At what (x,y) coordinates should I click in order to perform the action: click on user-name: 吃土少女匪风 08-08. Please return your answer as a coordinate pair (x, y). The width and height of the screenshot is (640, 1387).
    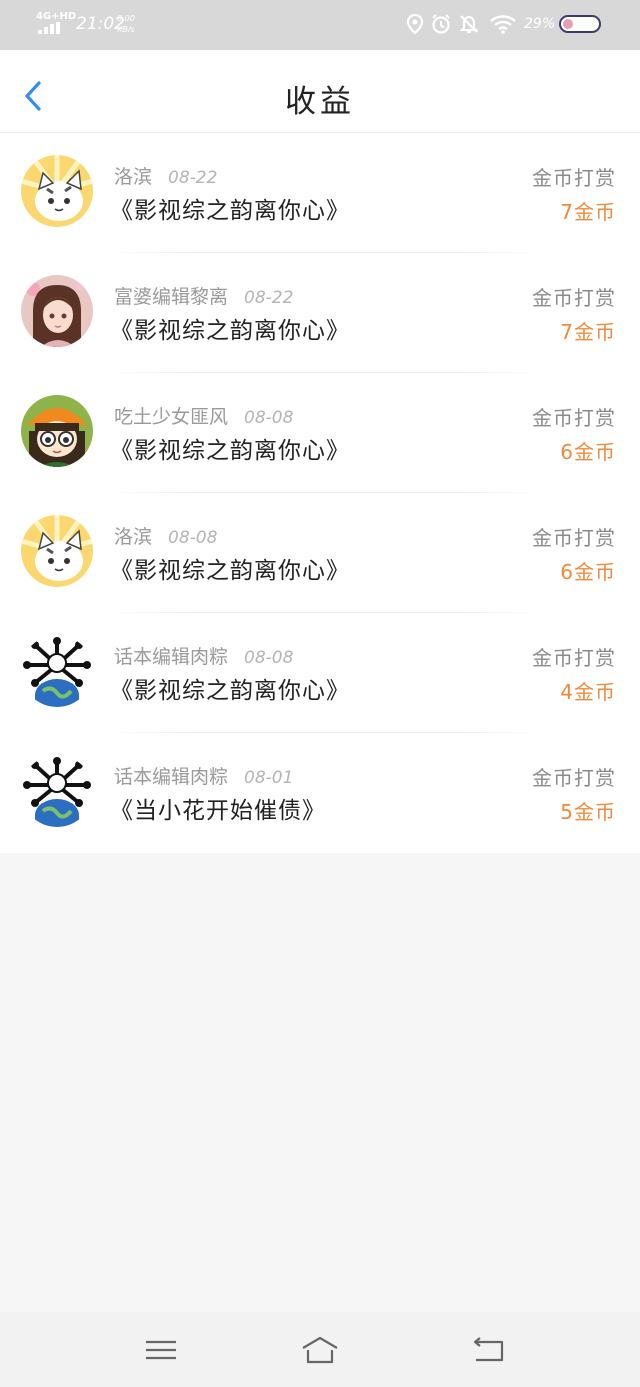
    Looking at the image, I should click on (203, 415).